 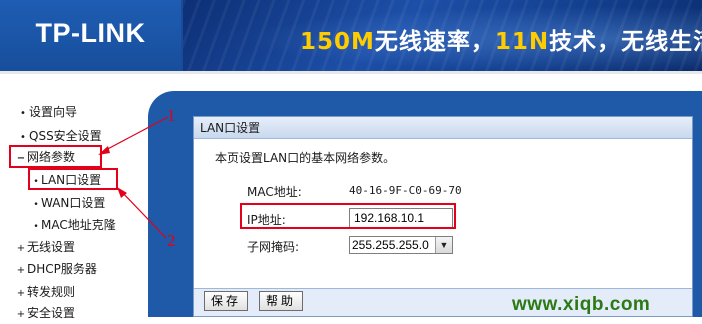 I want to click on slogan-part-3: 11N, so click(x=522, y=42).